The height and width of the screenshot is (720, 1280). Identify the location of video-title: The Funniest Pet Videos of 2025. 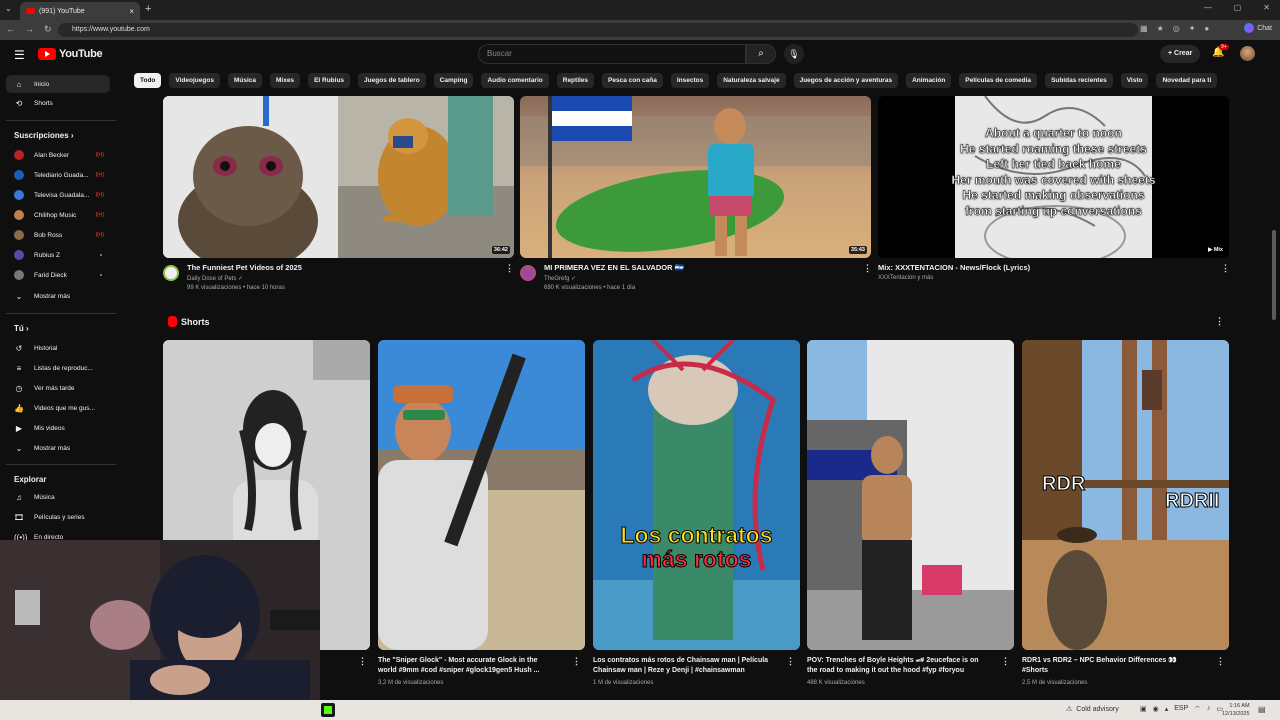
(244, 267).